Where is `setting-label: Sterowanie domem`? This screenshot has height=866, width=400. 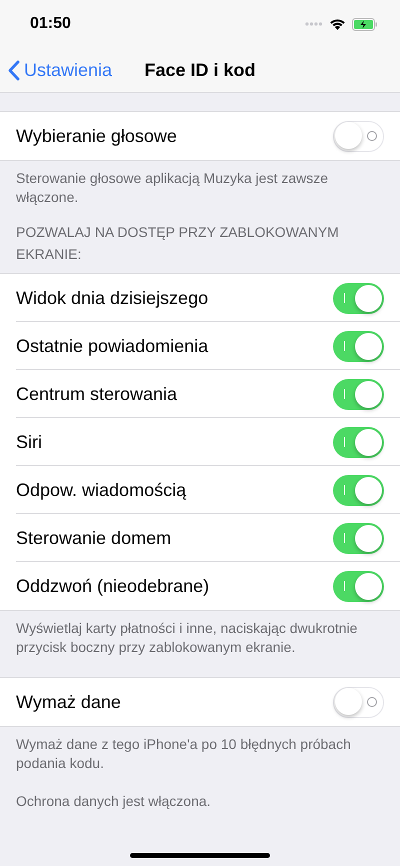 setting-label: Sterowanie domem is located at coordinates (94, 538).